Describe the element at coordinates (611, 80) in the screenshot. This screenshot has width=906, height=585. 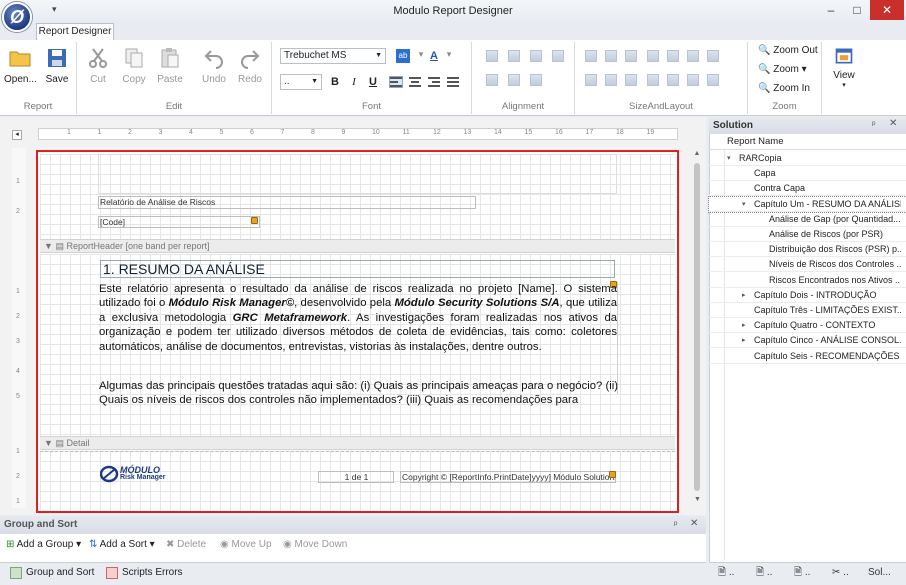
I see `vspacing-increase-icon` at that location.